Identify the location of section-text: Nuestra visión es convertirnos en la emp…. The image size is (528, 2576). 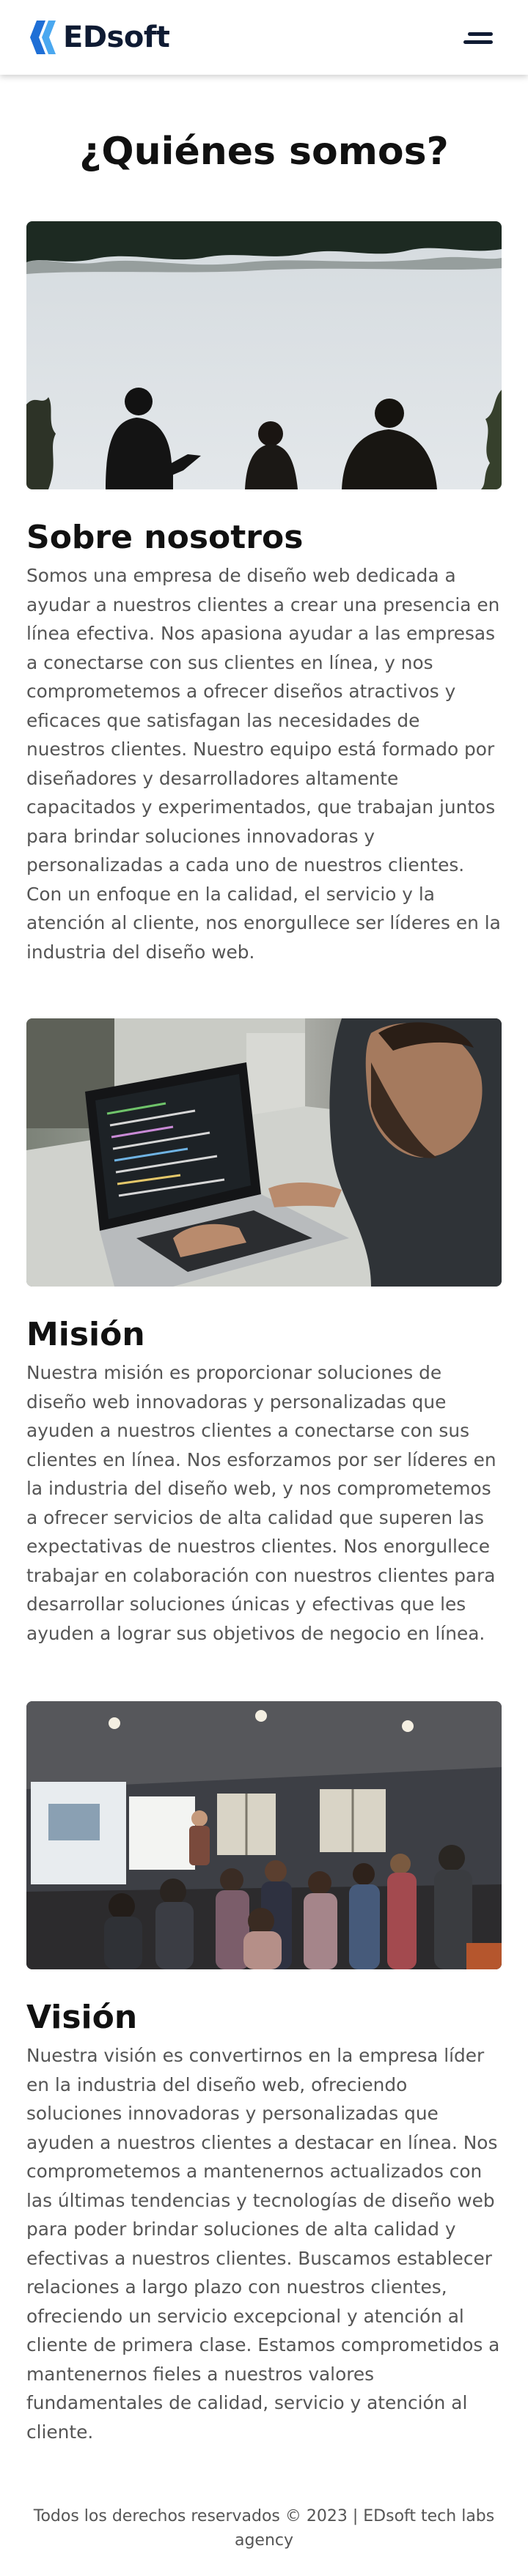
(263, 2244).